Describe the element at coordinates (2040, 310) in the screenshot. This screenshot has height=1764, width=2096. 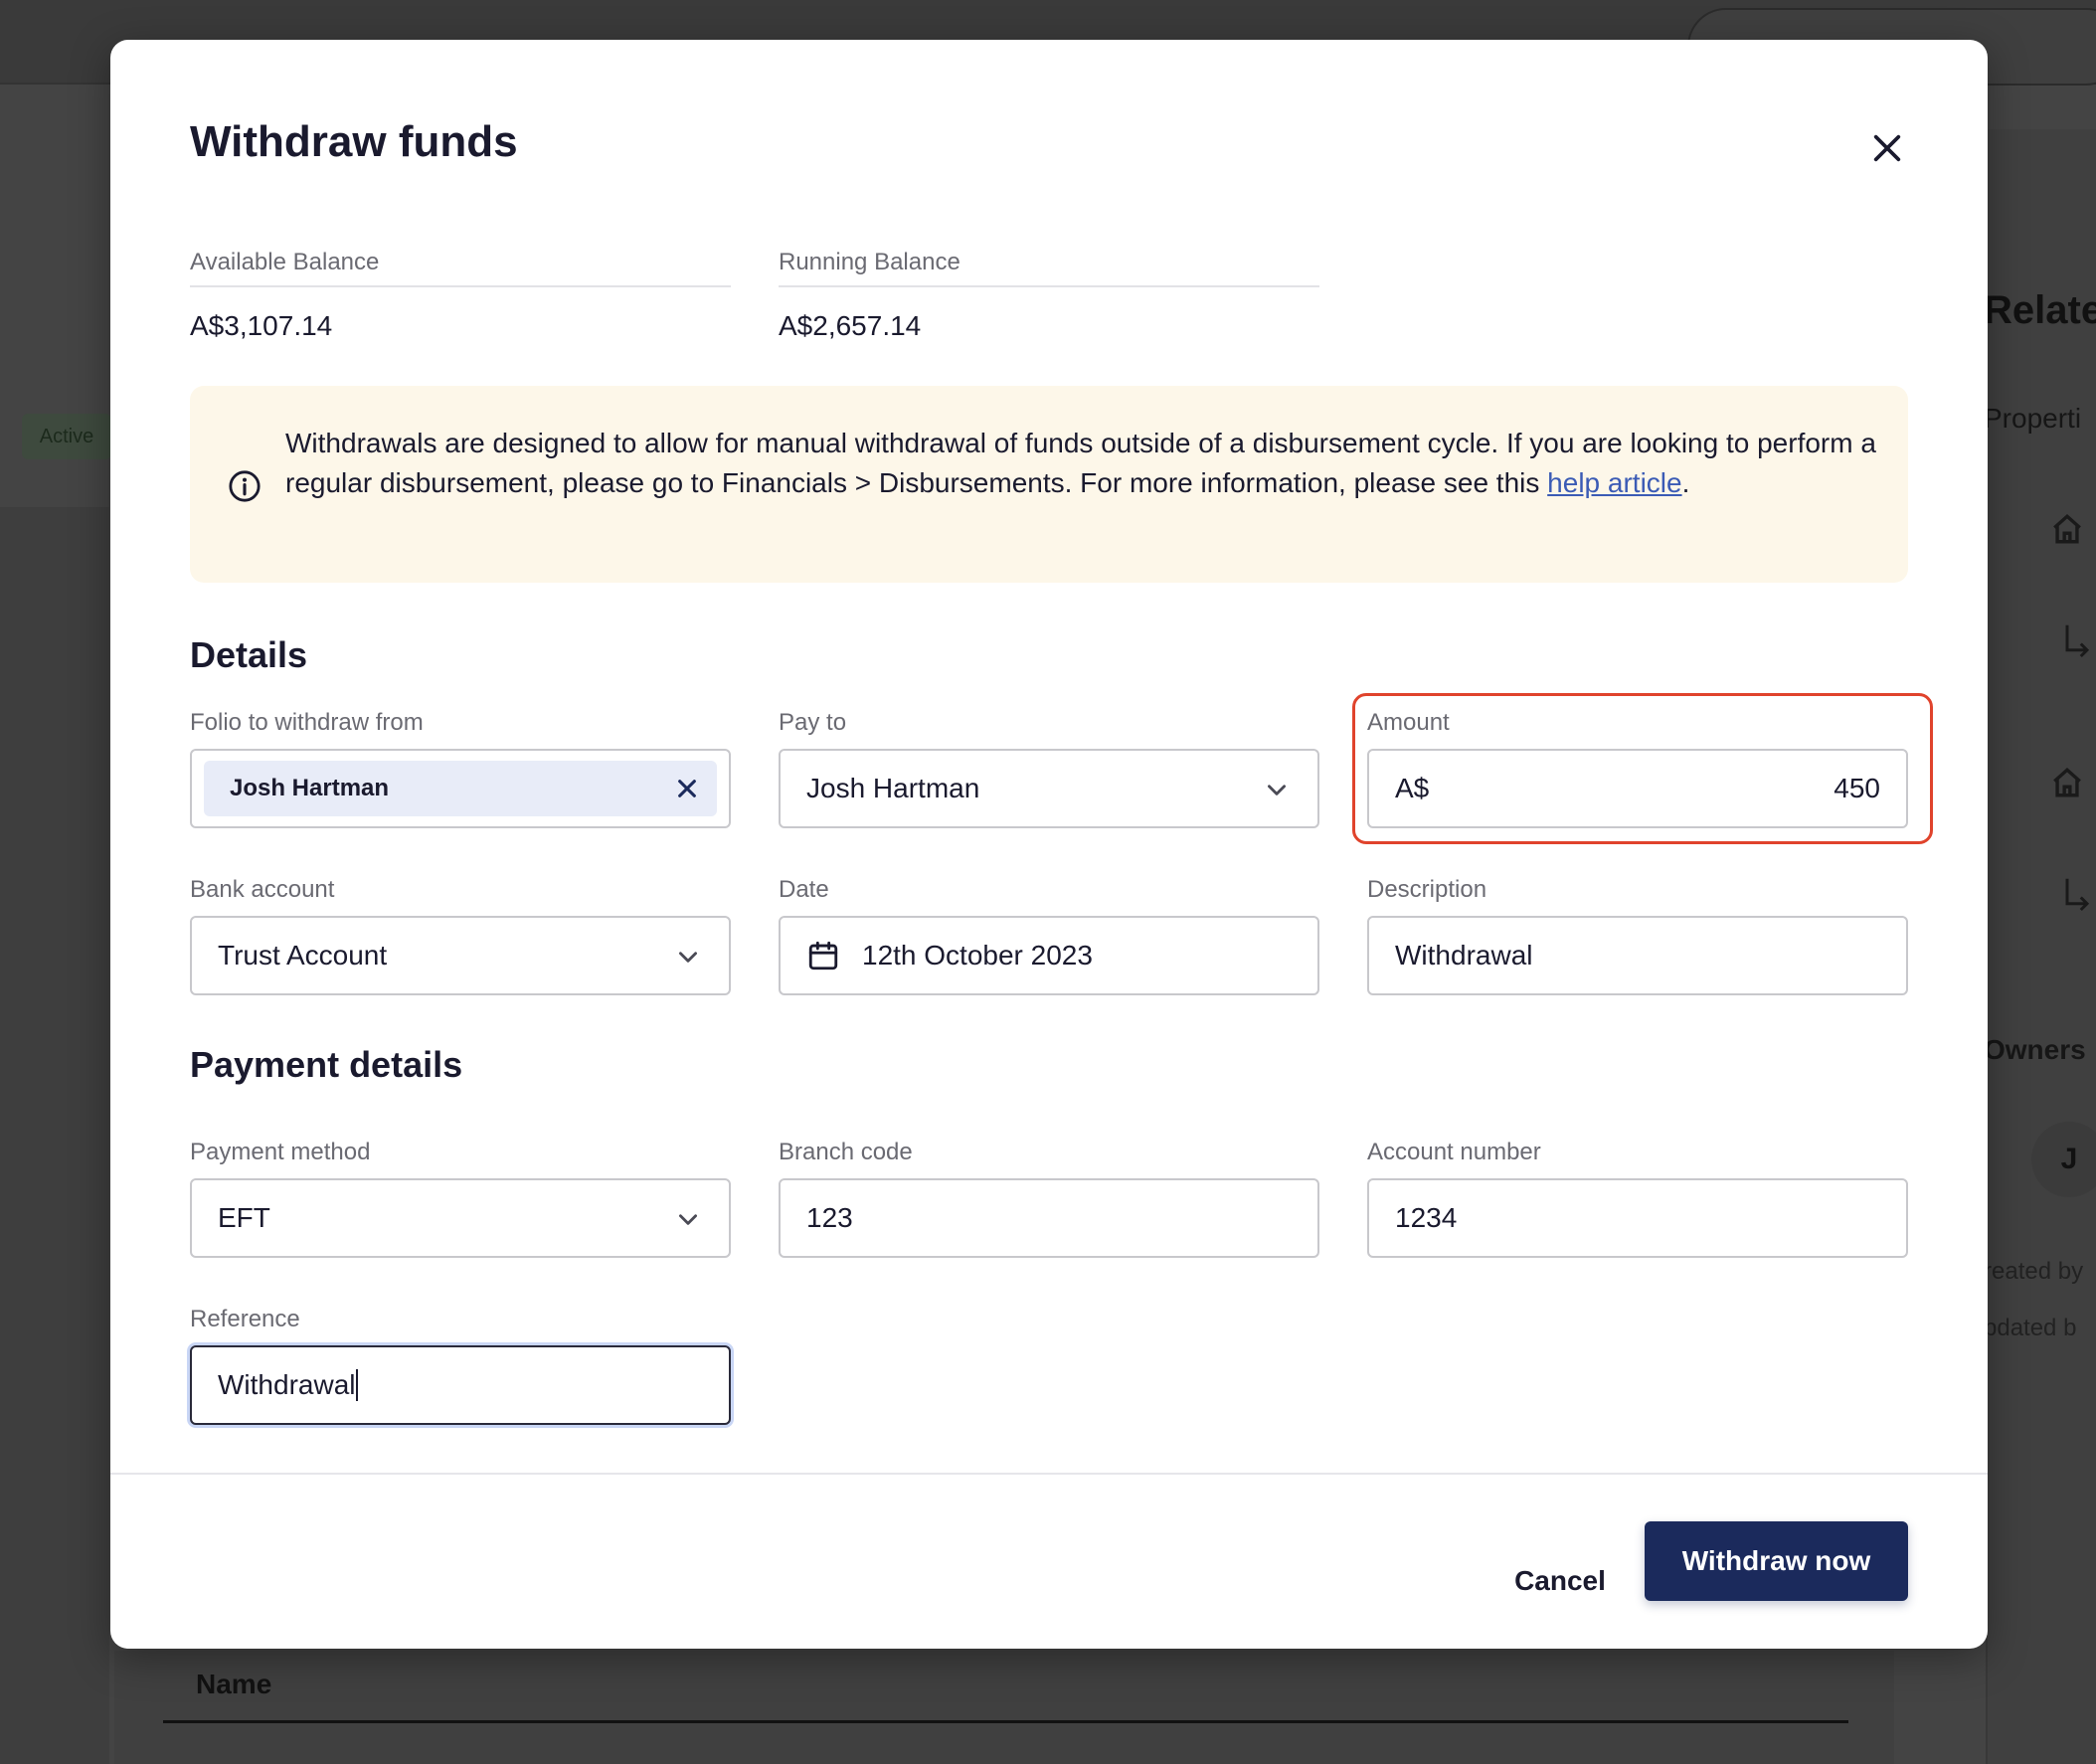
I see `related-heading: Relate` at that location.